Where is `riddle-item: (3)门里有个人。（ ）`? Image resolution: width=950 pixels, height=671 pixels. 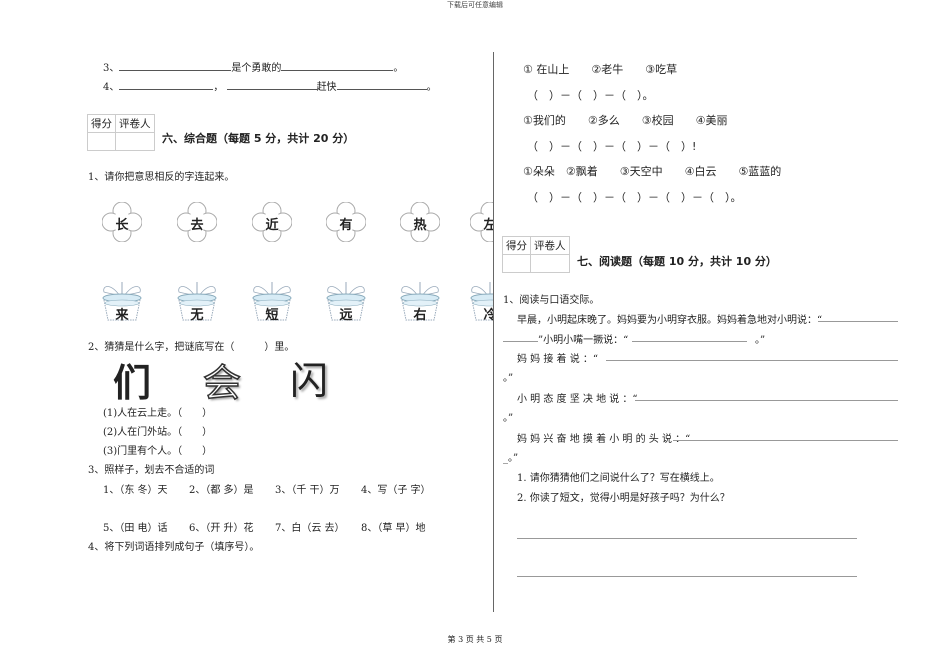 riddle-item: (3)门里有个人。（ ） is located at coordinates (158, 451).